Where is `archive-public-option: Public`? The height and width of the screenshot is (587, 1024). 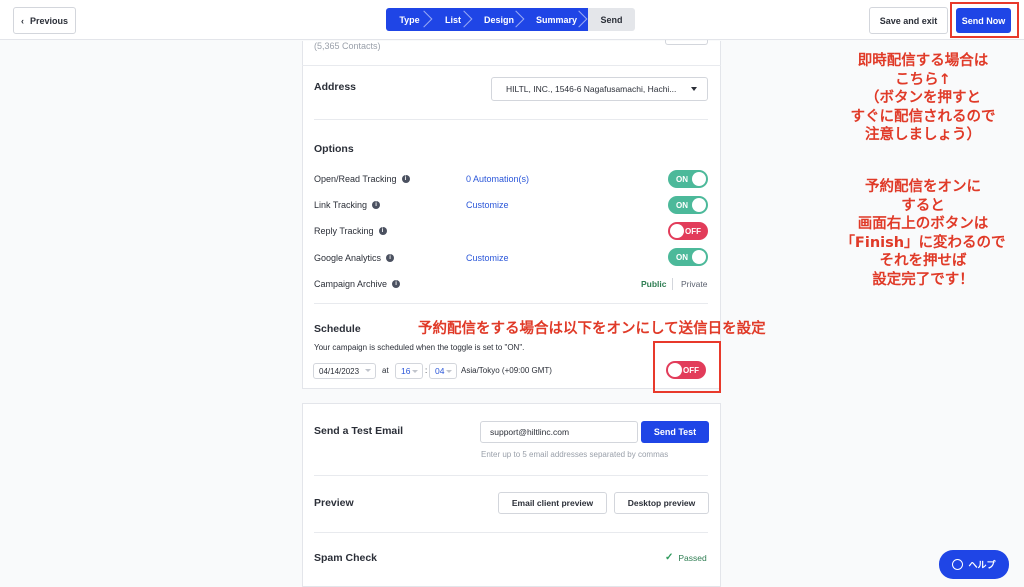
archive-public-option: Public is located at coordinates (654, 284).